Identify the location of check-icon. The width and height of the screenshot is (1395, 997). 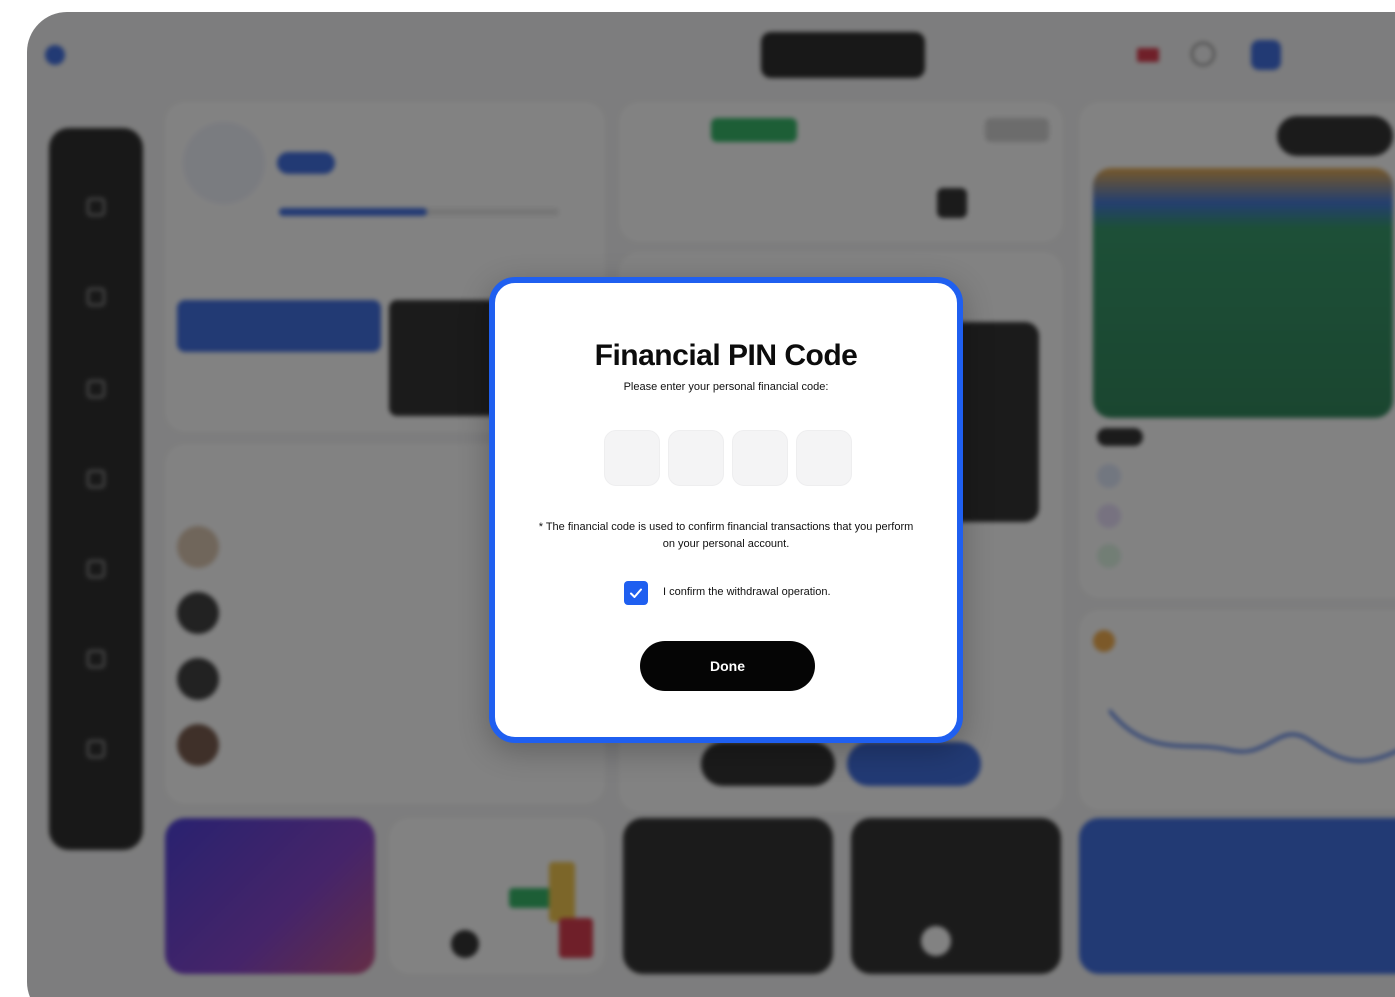
(636, 593).